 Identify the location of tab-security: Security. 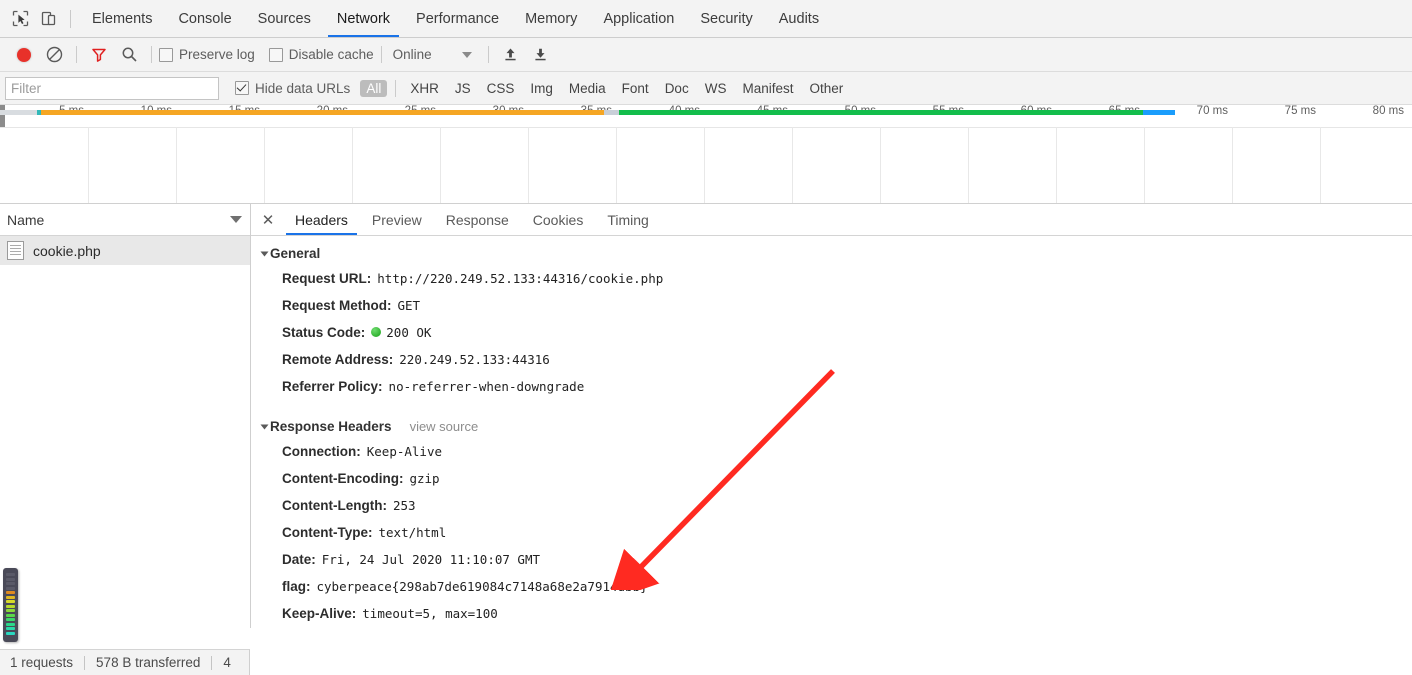
(726, 19).